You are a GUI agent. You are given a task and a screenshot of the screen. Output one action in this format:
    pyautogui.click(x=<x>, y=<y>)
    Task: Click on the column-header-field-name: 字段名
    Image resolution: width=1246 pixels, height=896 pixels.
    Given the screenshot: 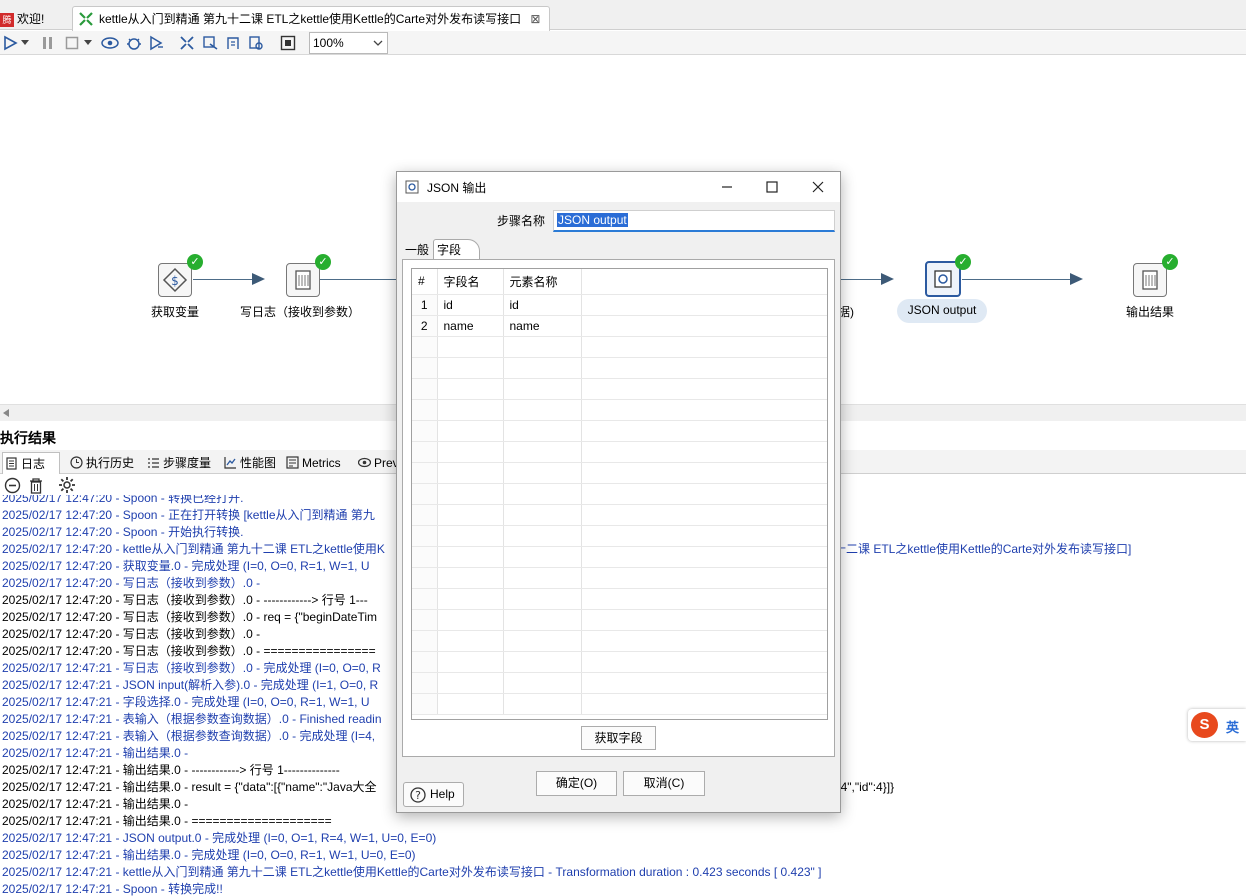 What is the action you would take?
    pyautogui.click(x=470, y=282)
    